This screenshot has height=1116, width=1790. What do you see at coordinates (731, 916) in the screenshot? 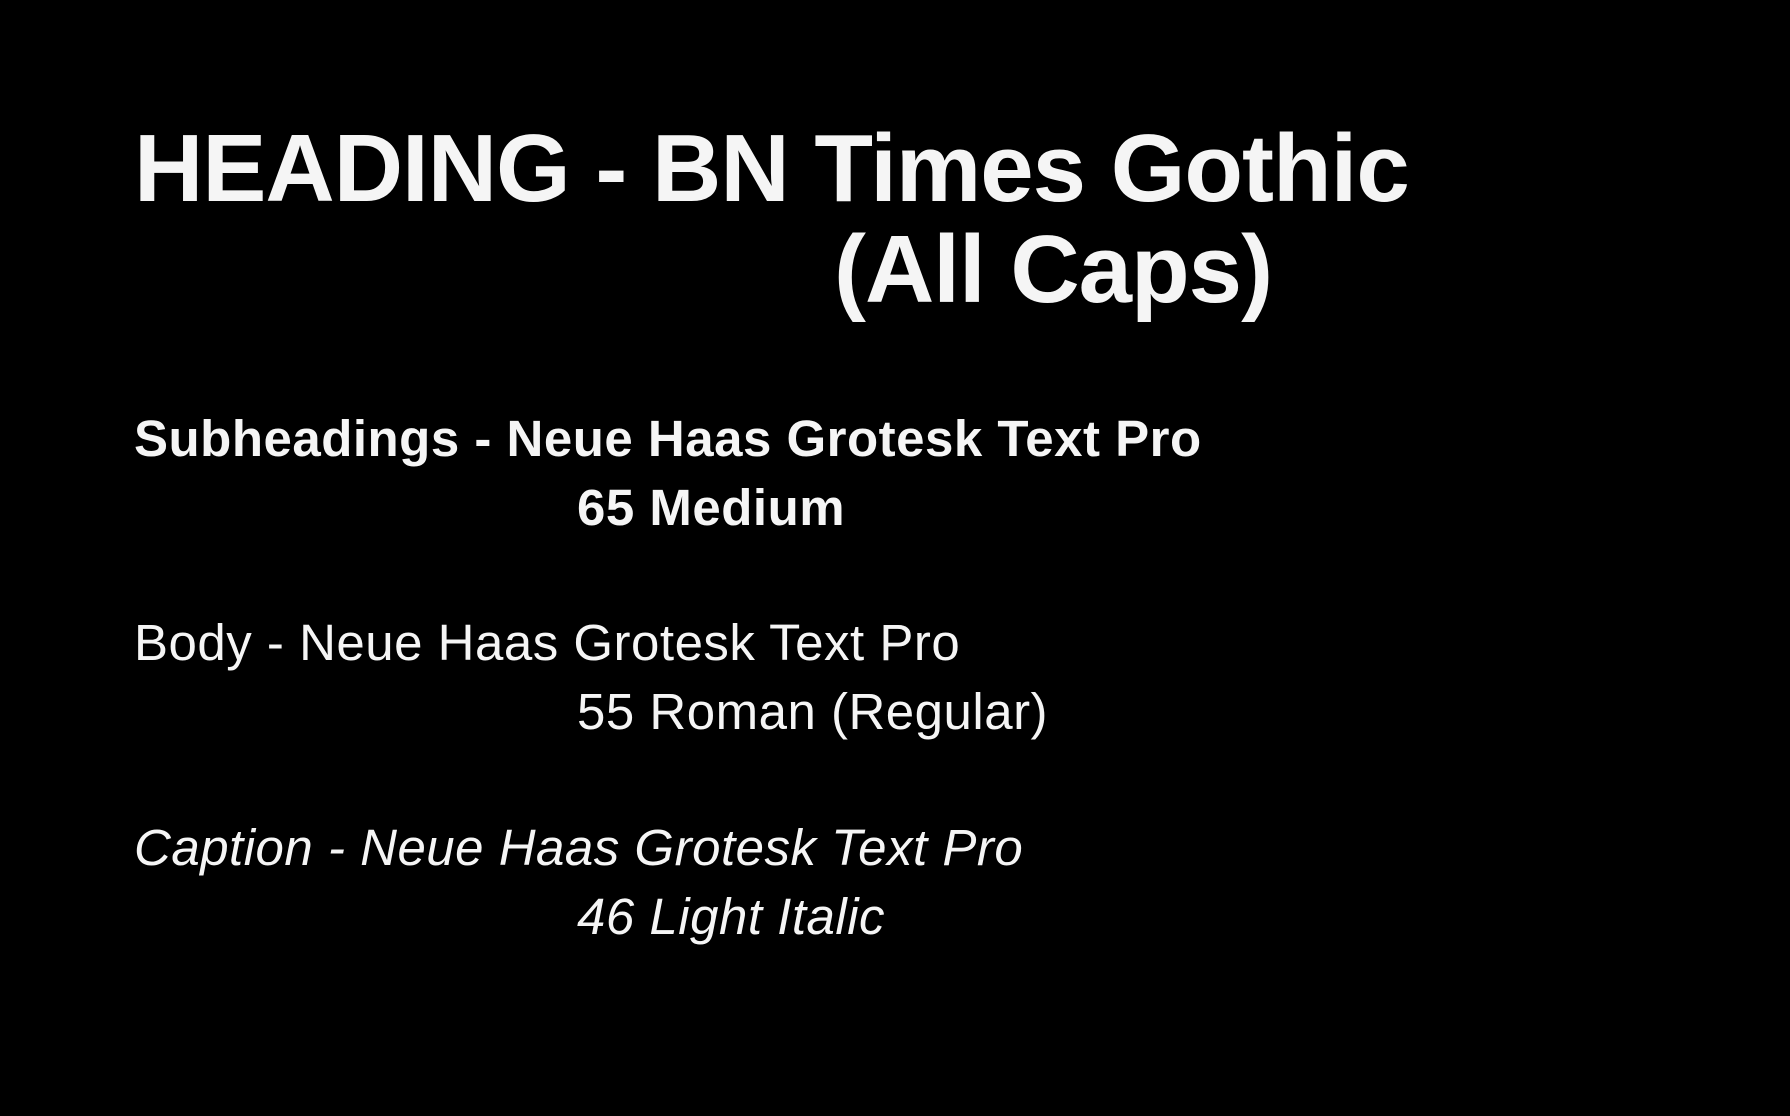
I see `caption-line-2: 46 Light Italic` at bounding box center [731, 916].